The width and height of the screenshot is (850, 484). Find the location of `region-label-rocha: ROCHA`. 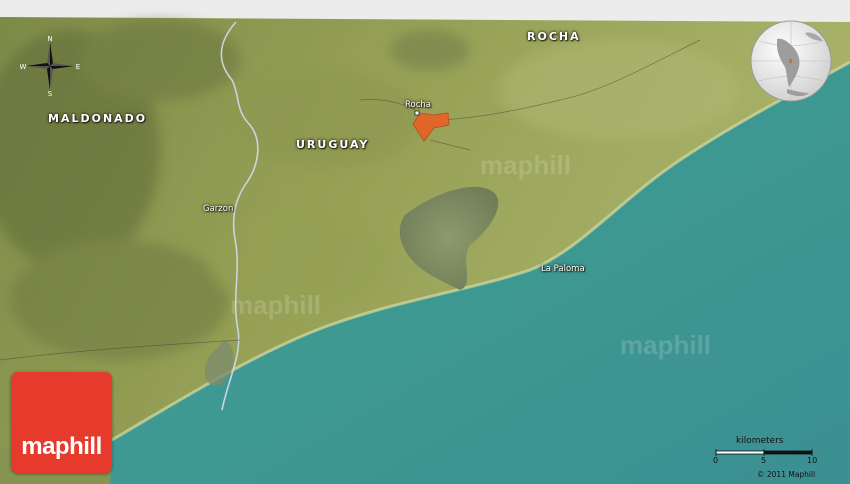

region-label-rocha: ROCHA is located at coordinates (554, 36).